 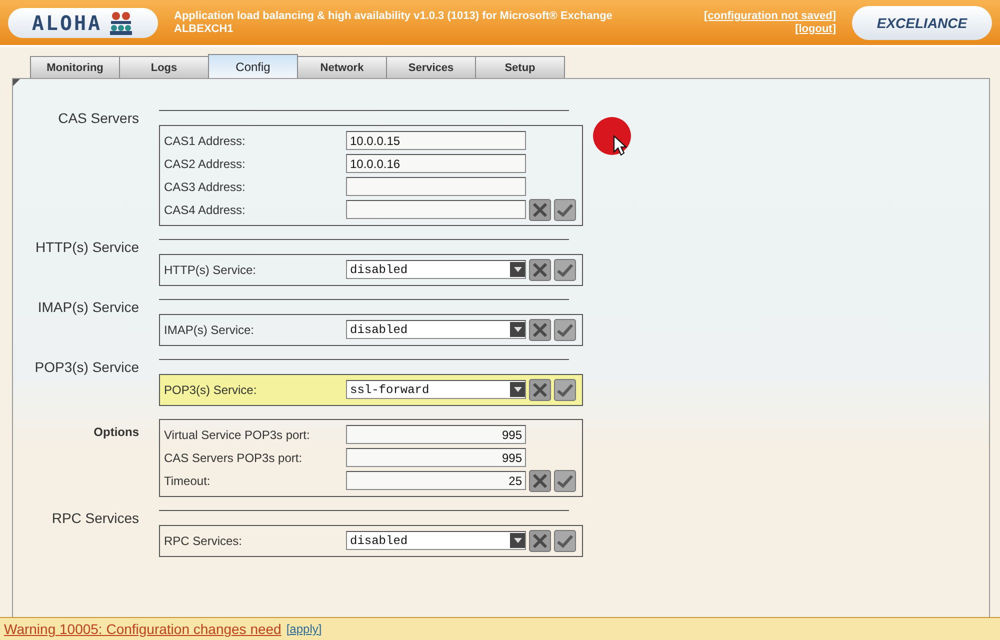 What do you see at coordinates (87, 307) in the screenshot?
I see `section-label: IMAP(s) Service` at bounding box center [87, 307].